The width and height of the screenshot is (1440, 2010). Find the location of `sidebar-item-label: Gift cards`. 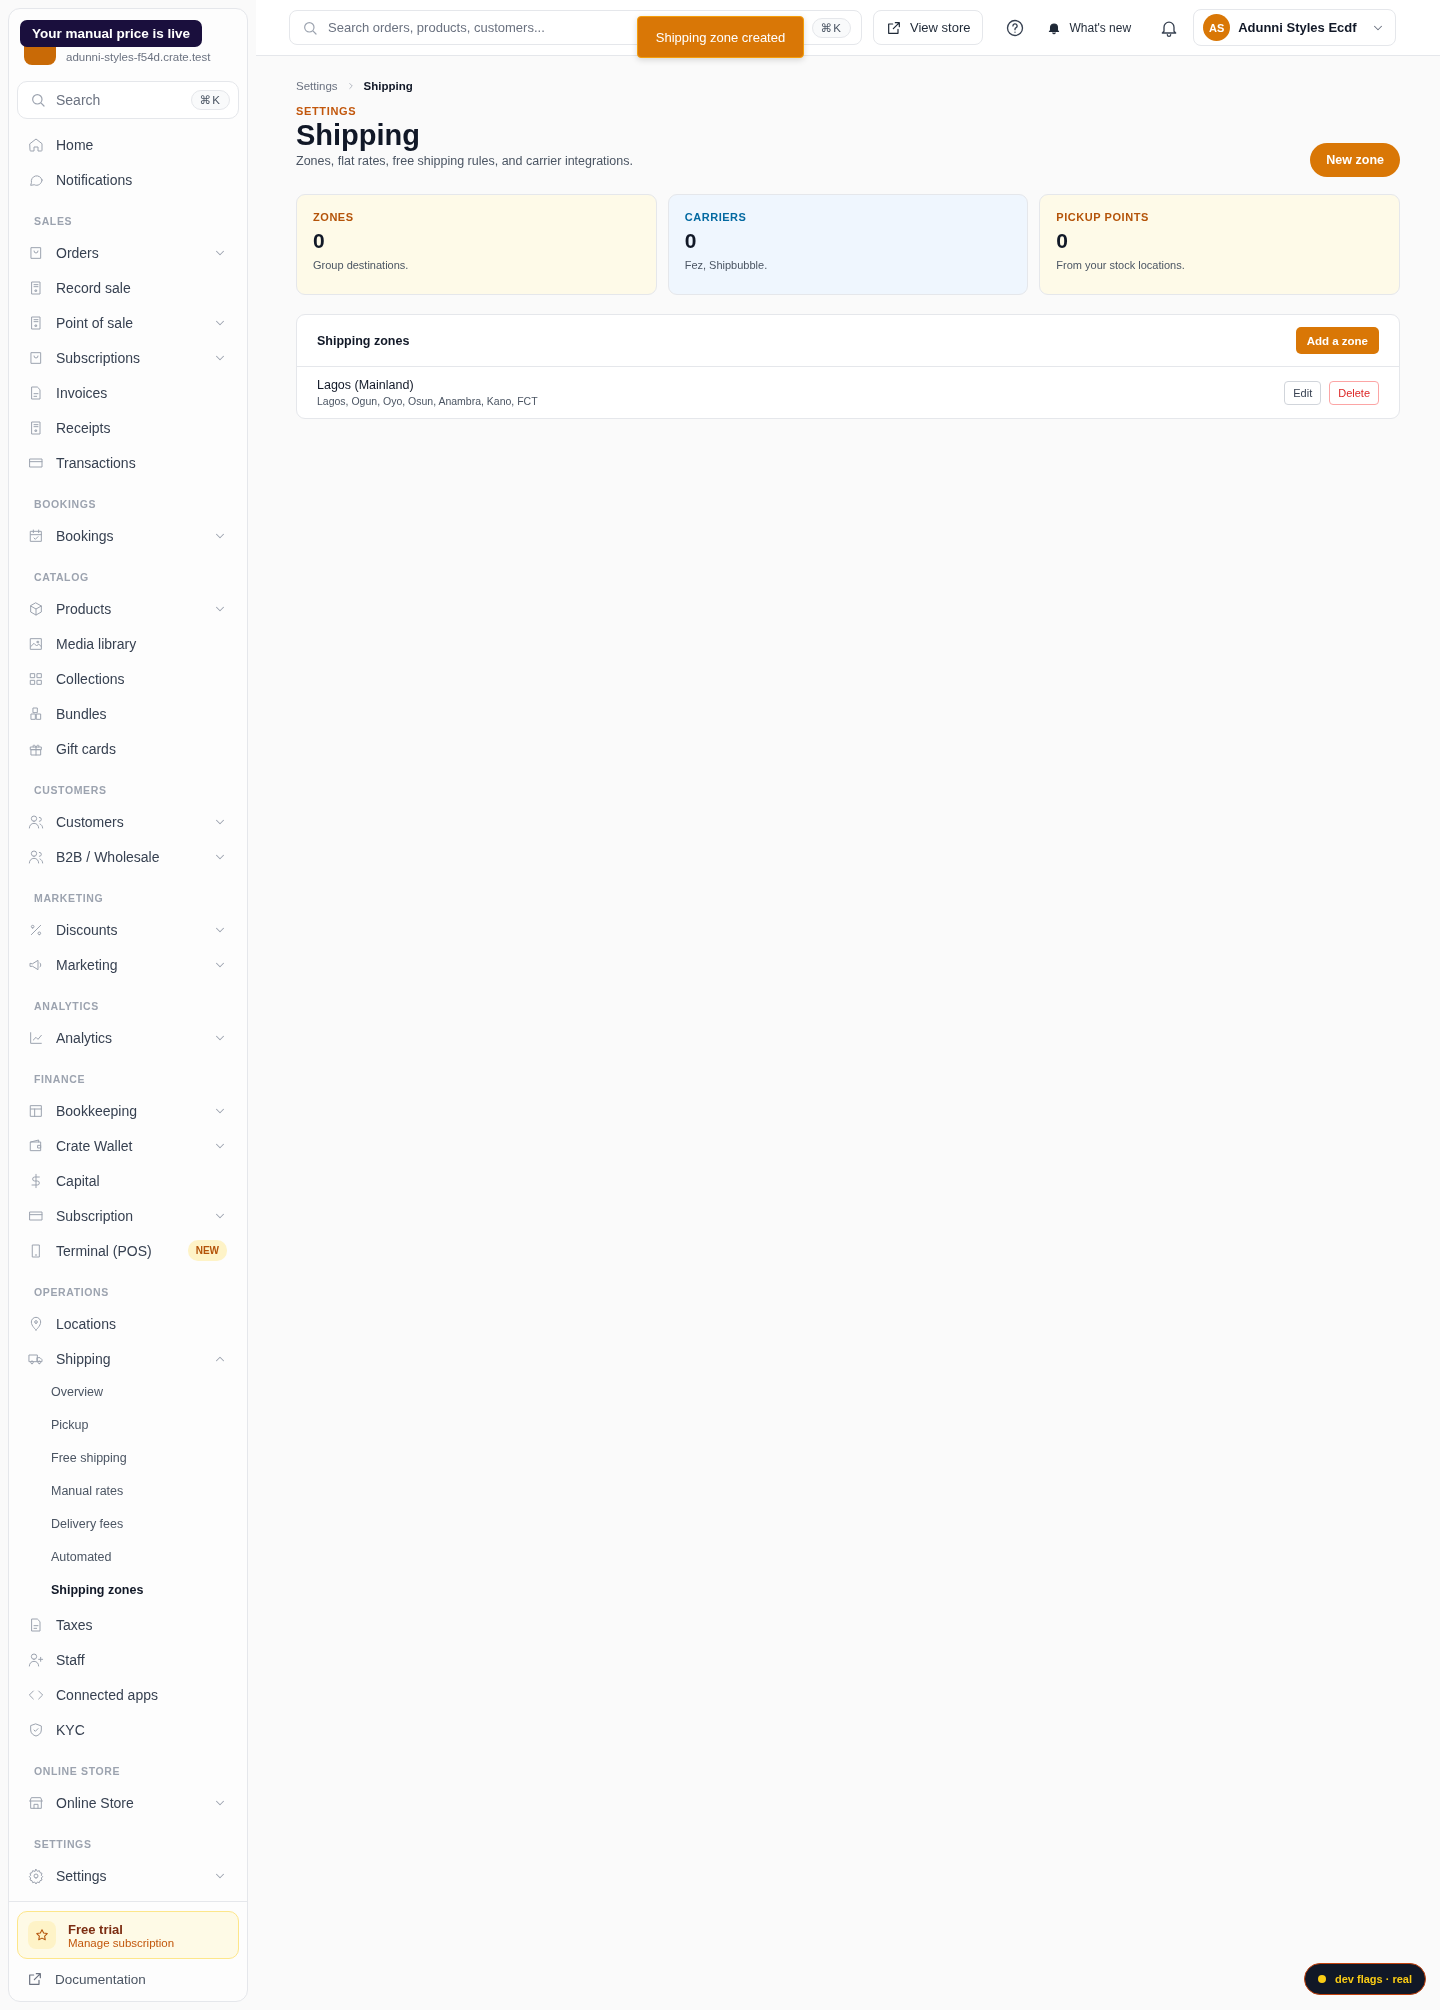

sidebar-item-label: Gift cards is located at coordinates (86, 748).